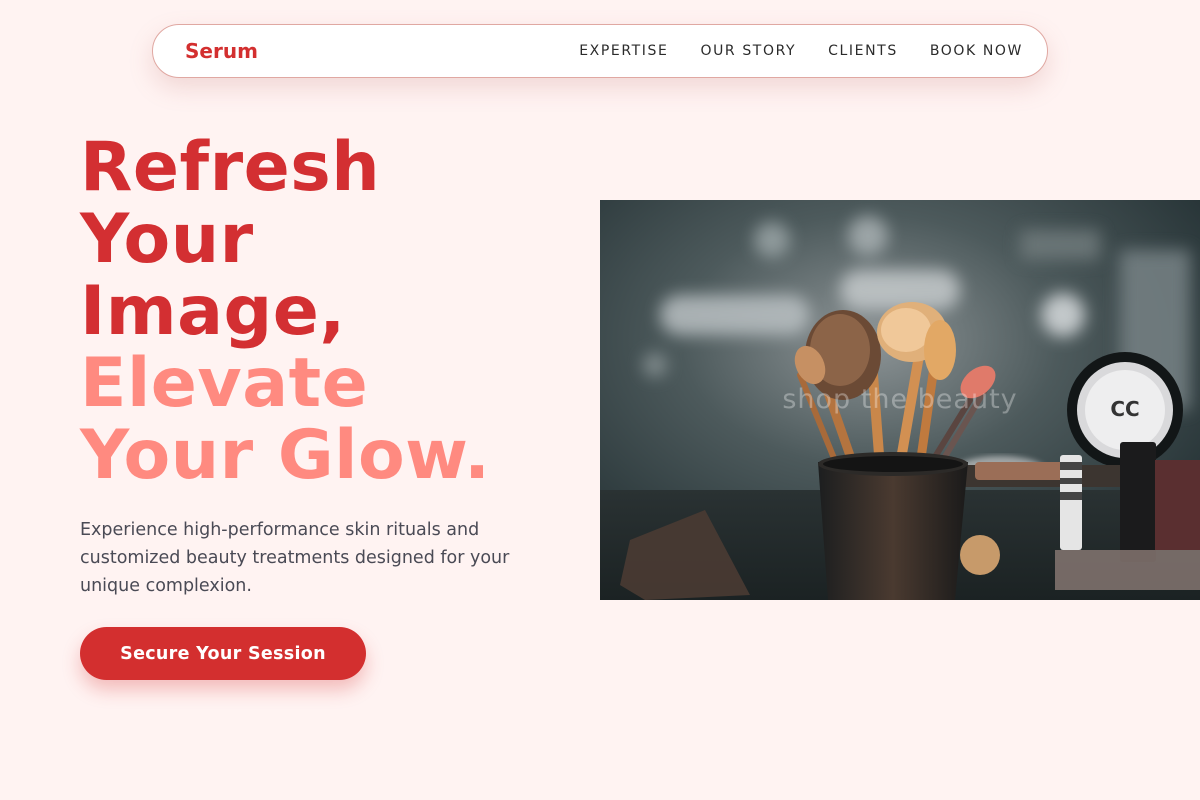 The width and height of the screenshot is (1200, 800). Describe the element at coordinates (863, 51) in the screenshot. I see `nav-link-clients: CLIENTS` at that location.